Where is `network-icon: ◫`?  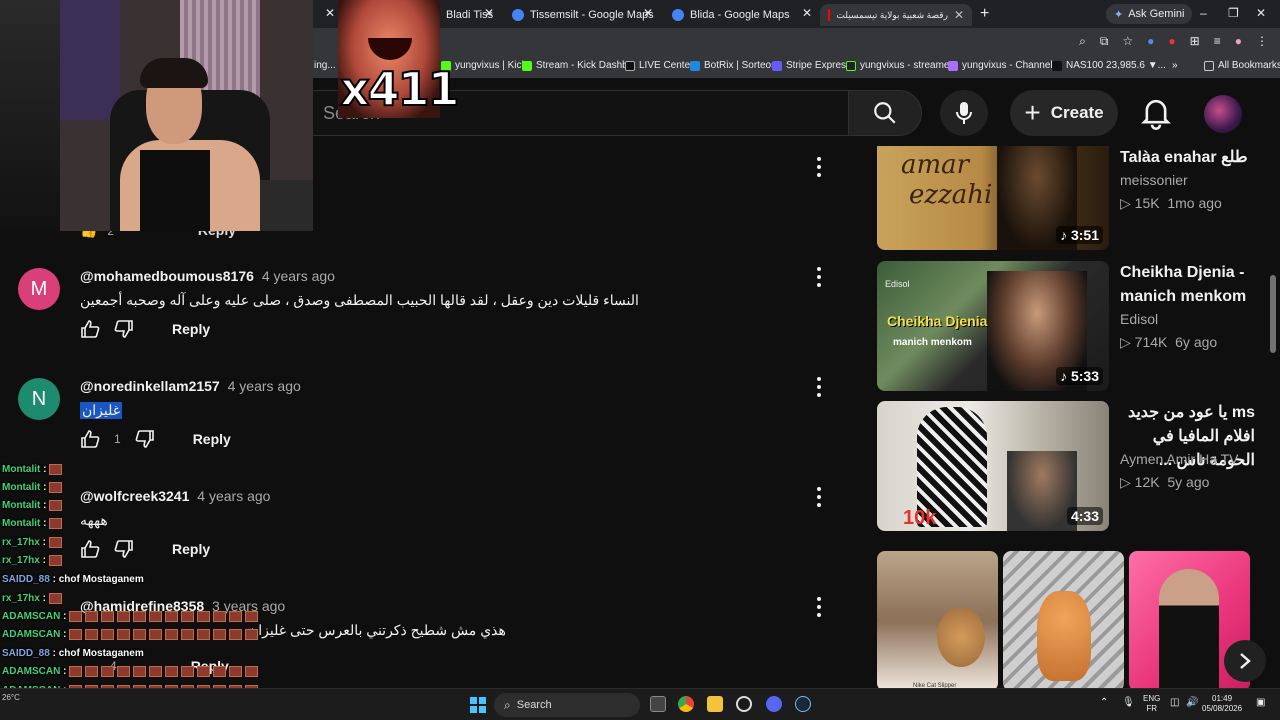
network-icon: ◫ is located at coordinates (1174, 703).